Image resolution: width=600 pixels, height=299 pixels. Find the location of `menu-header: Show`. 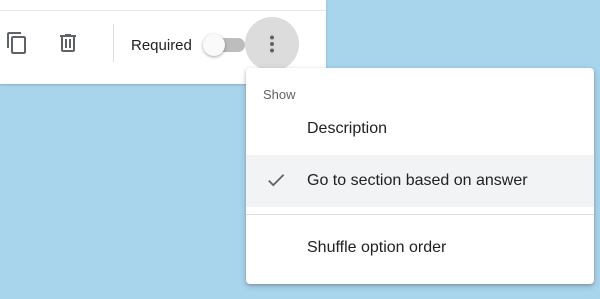

menu-header: Show is located at coordinates (279, 94).